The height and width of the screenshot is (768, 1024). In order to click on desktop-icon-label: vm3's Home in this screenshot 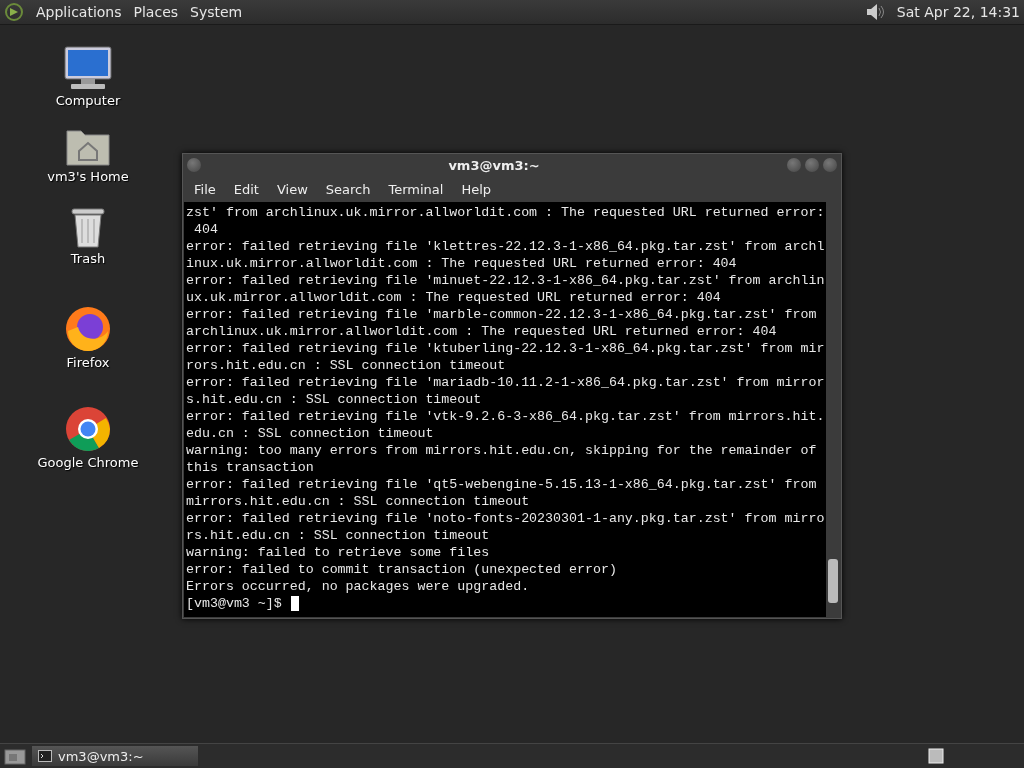, I will do `click(88, 176)`.